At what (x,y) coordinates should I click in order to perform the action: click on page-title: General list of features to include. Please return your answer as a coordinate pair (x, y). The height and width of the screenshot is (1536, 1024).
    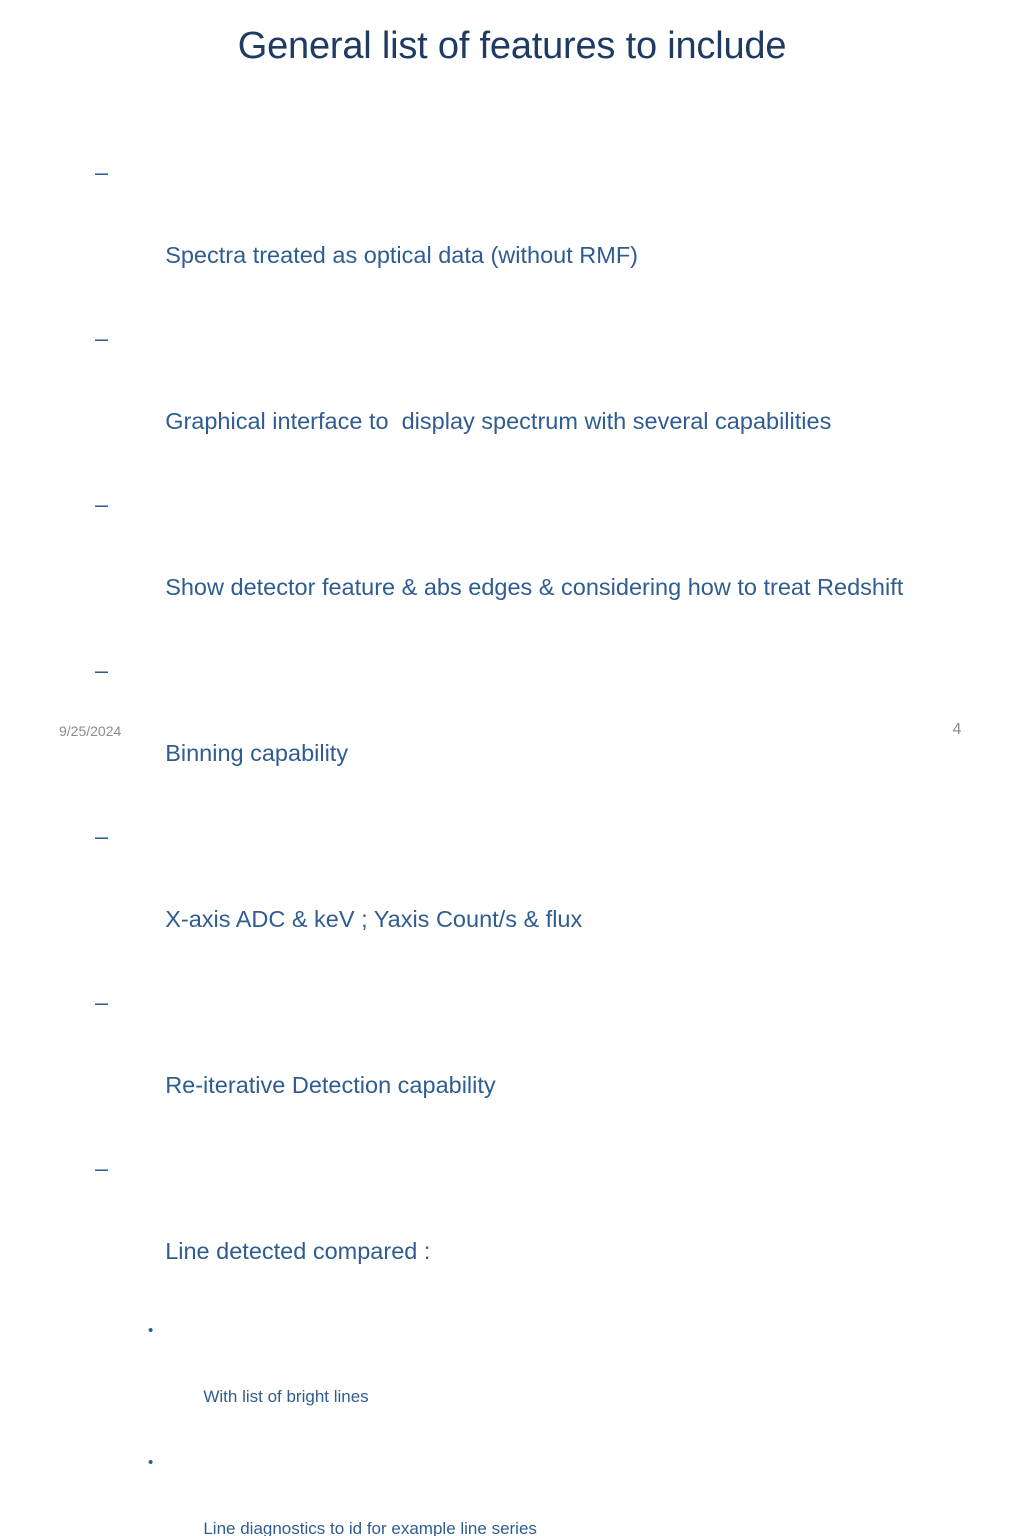
    Looking at the image, I should click on (512, 46).